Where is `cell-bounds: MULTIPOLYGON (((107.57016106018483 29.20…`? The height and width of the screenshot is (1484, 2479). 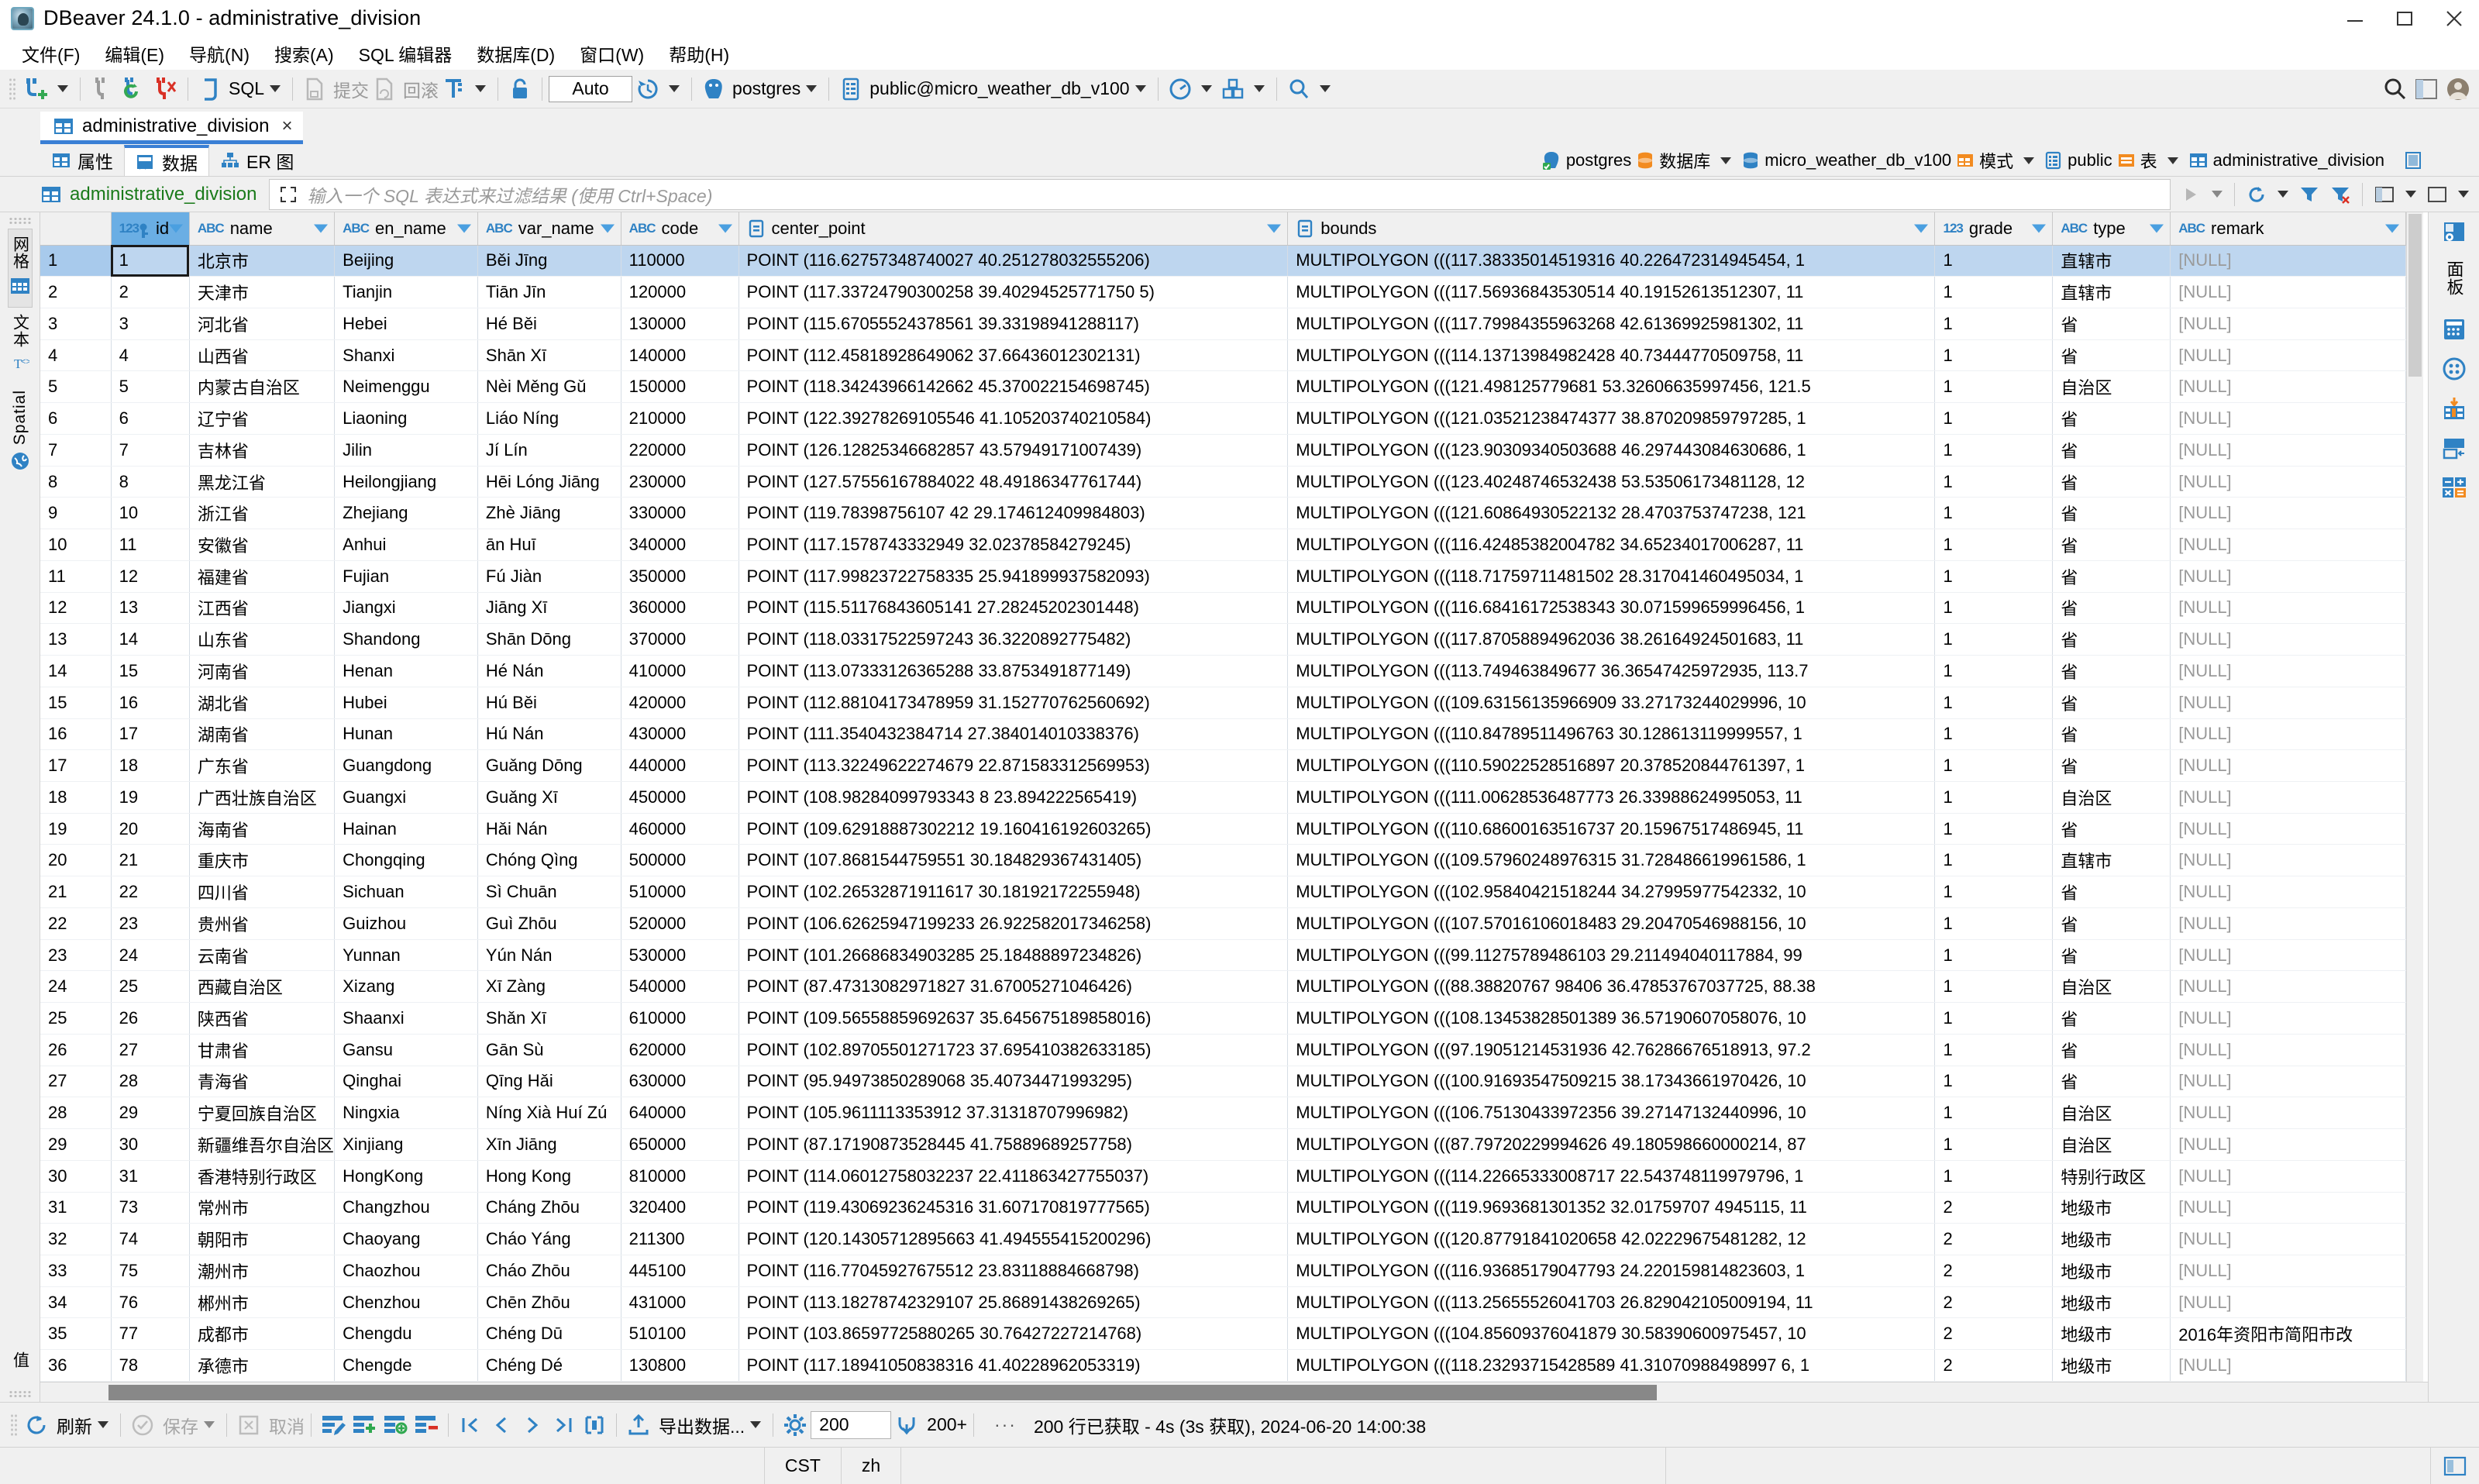 cell-bounds: MULTIPOLYGON (((107.57016106018483 29.20… is located at coordinates (1611, 923).